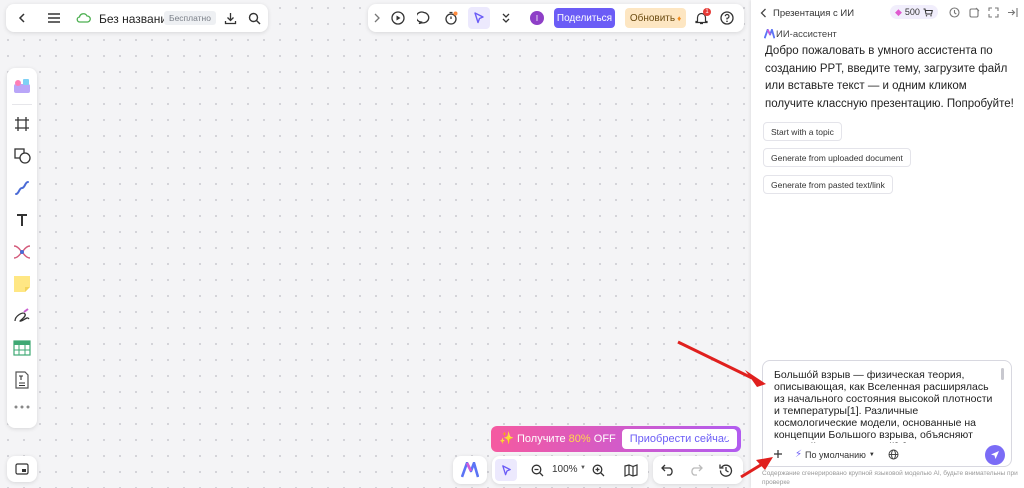 Image resolution: width=1024 pixels, height=488 pixels. What do you see at coordinates (715, 360) in the screenshot?
I see `annotation-arrow-input` at bounding box center [715, 360].